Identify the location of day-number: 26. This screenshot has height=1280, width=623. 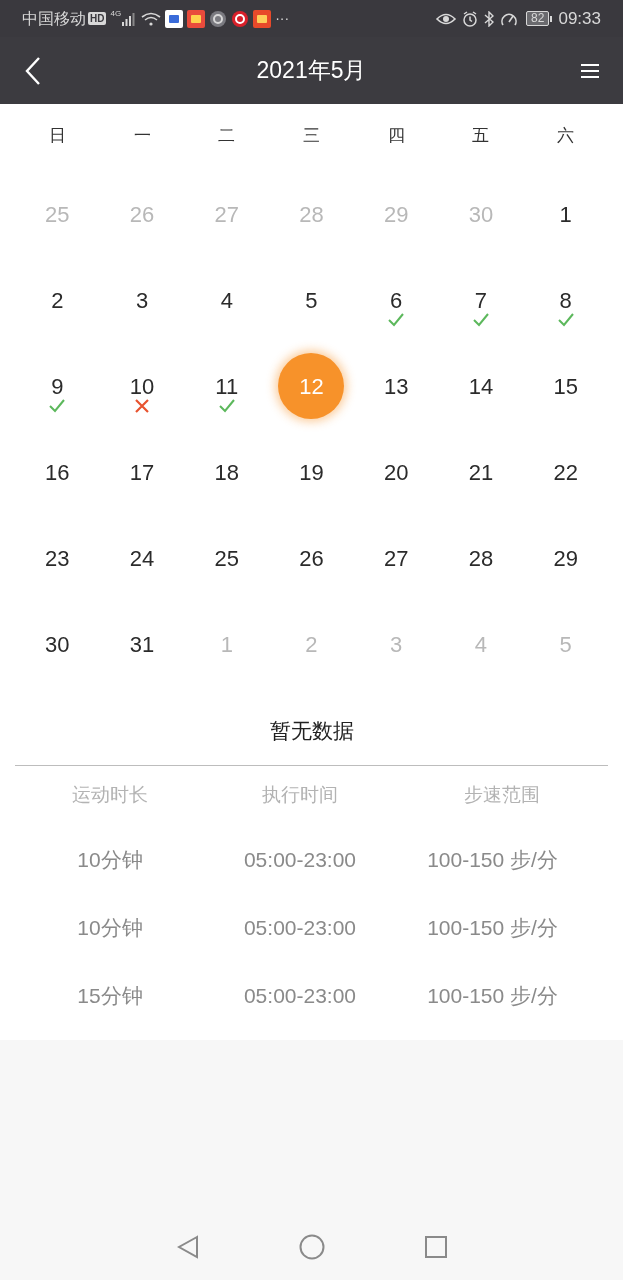
(311, 558).